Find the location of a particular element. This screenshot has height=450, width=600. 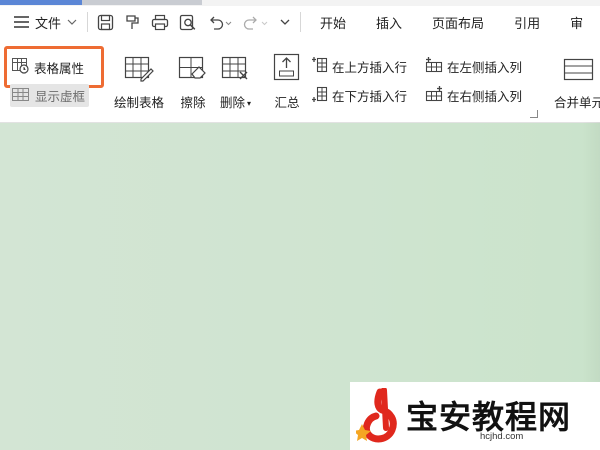

merge-cells-label: 合并单元 is located at coordinates (577, 102).